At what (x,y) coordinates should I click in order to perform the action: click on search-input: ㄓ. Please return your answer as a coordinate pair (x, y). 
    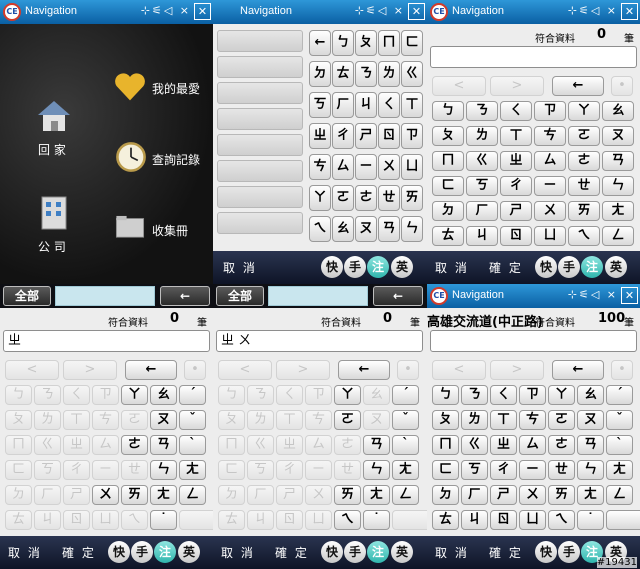
    Looking at the image, I should click on (106, 341).